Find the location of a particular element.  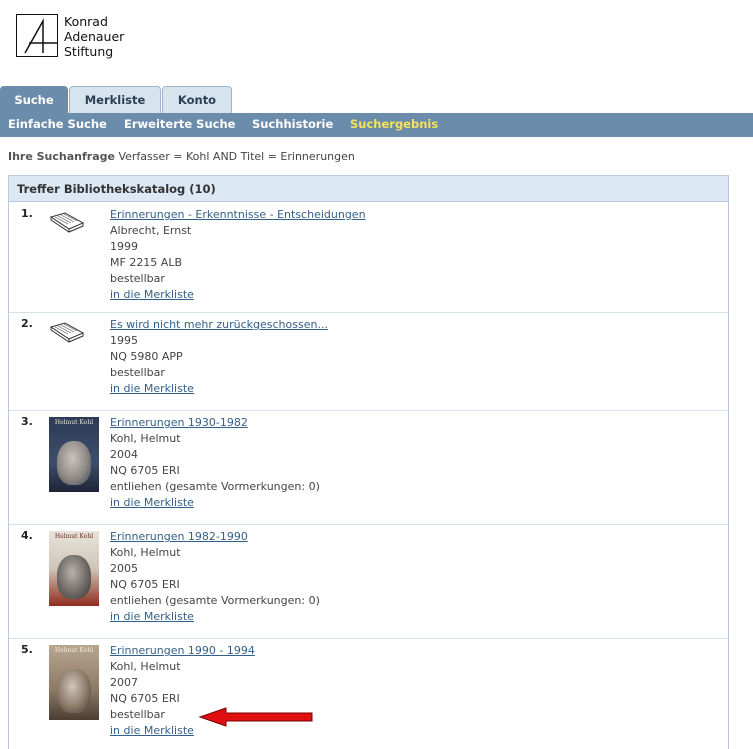

subnav-einfache-suche: Einfache Suche is located at coordinates (57, 124).